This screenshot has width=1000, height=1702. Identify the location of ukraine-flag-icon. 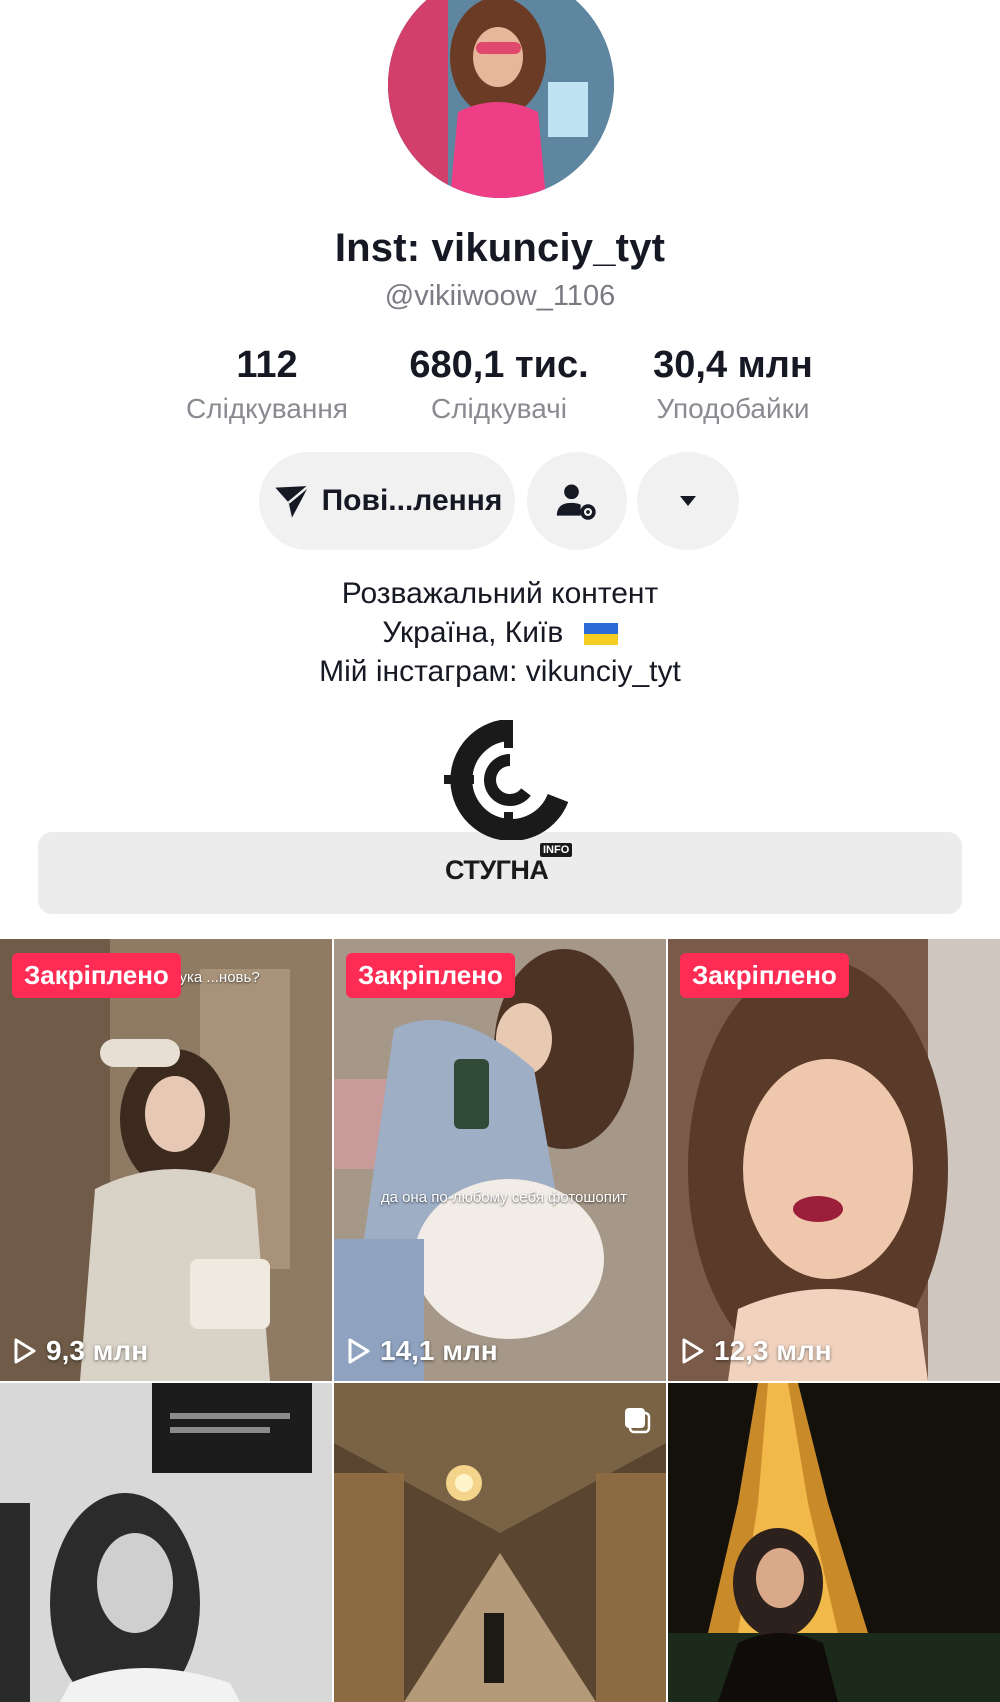
(600, 634).